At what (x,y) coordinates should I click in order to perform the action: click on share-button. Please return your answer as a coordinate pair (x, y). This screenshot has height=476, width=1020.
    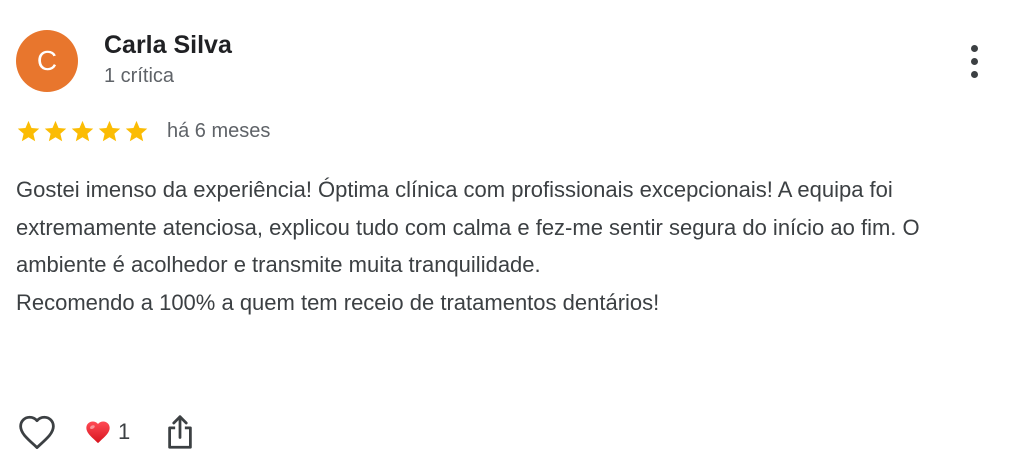
    Looking at the image, I should click on (180, 432).